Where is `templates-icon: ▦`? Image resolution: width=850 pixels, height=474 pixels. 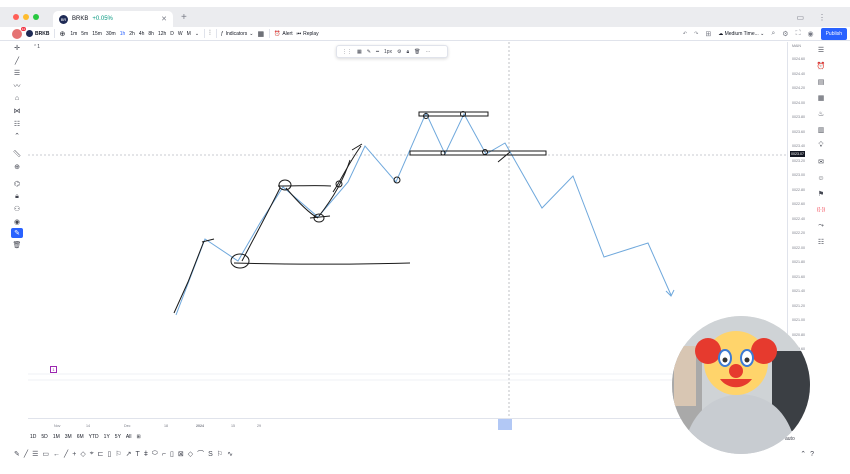 templates-icon: ▦ is located at coordinates (260, 34).